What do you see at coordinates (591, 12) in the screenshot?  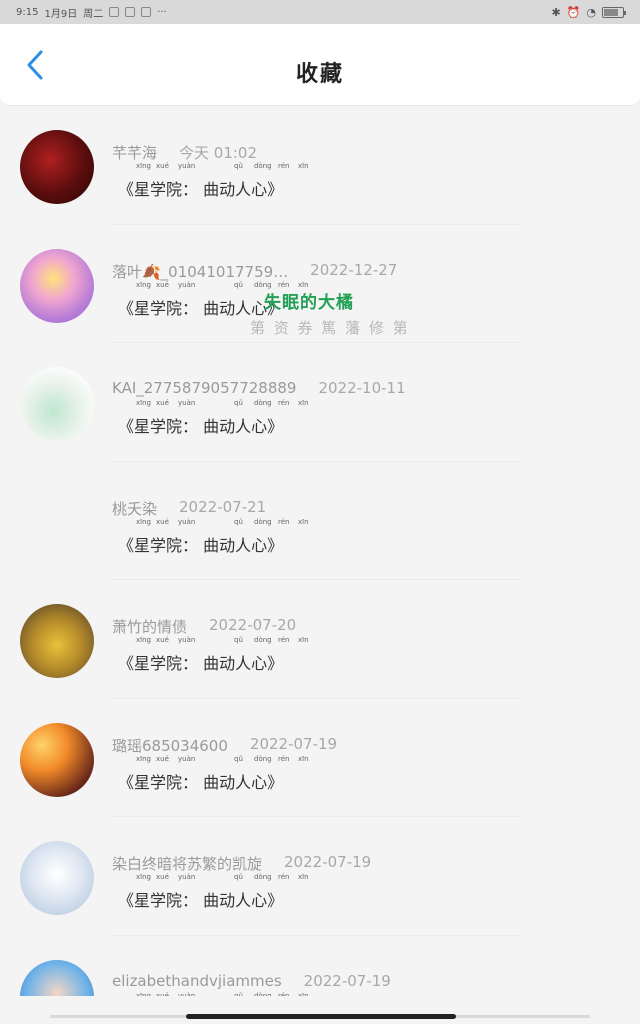 I see `wifi-icon: ◔` at bounding box center [591, 12].